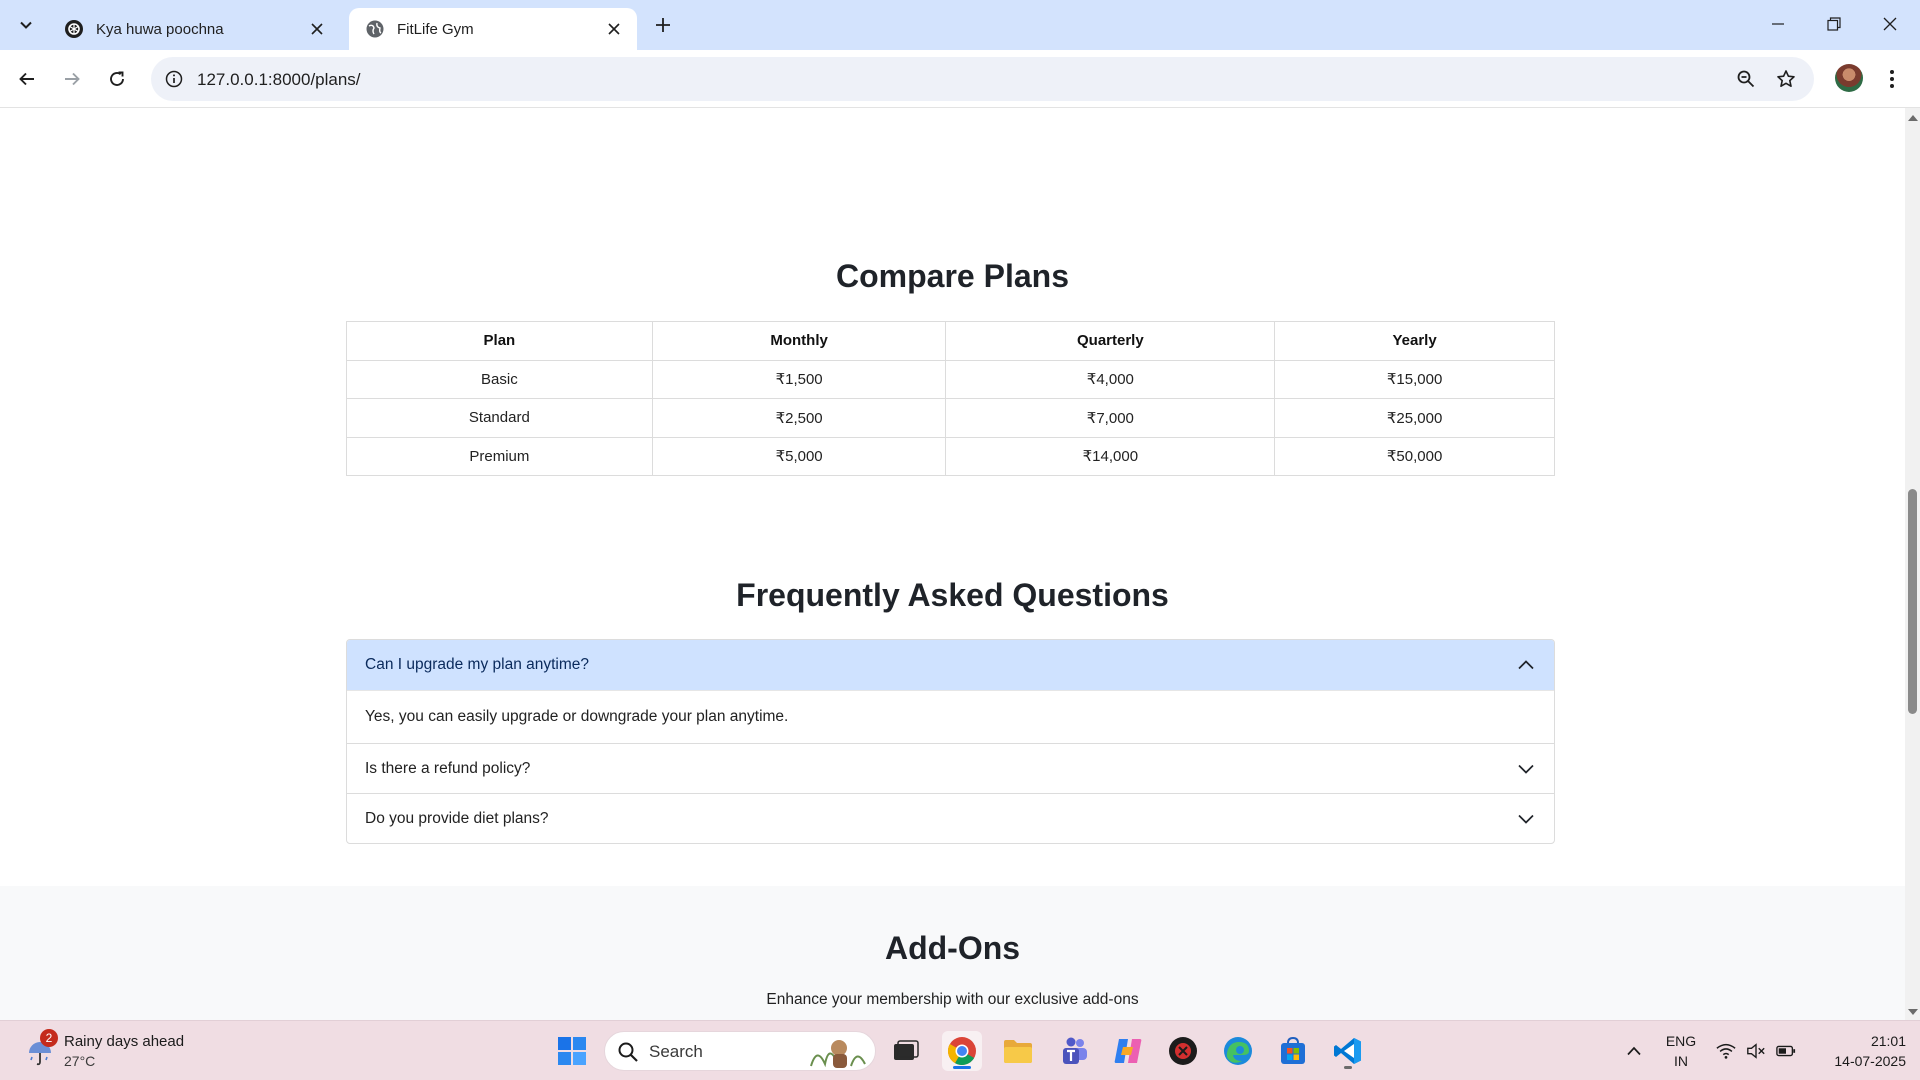 The width and height of the screenshot is (1920, 1080). I want to click on monthly-price-cell: ₹5,000, so click(799, 456).